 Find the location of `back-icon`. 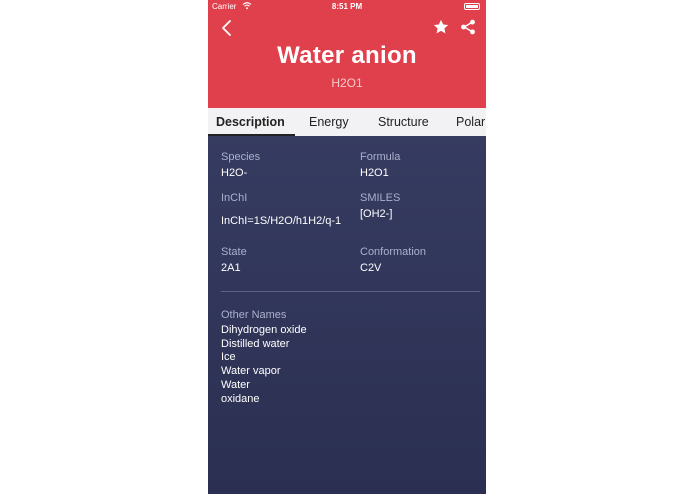

back-icon is located at coordinates (227, 28).